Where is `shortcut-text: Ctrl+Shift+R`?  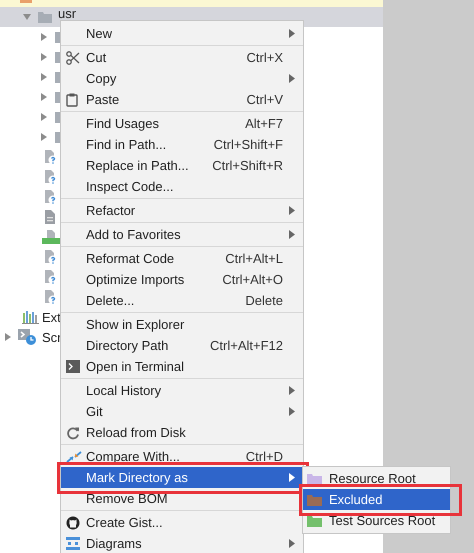 shortcut-text: Ctrl+Shift+R is located at coordinates (247, 165).